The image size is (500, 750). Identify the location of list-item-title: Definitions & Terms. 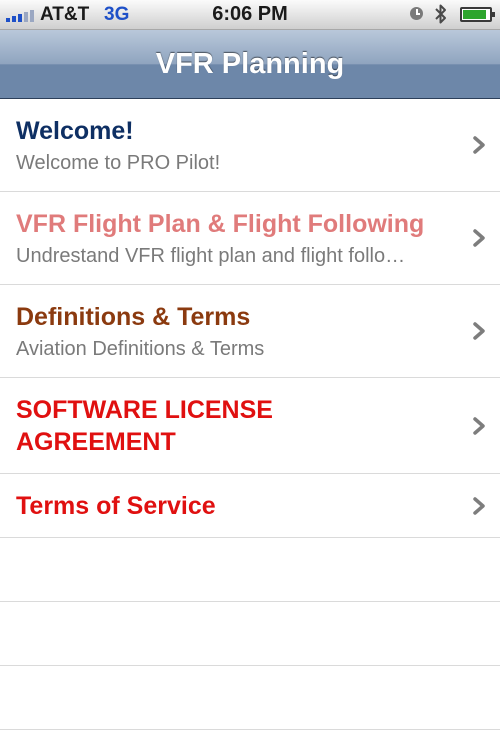
(133, 317).